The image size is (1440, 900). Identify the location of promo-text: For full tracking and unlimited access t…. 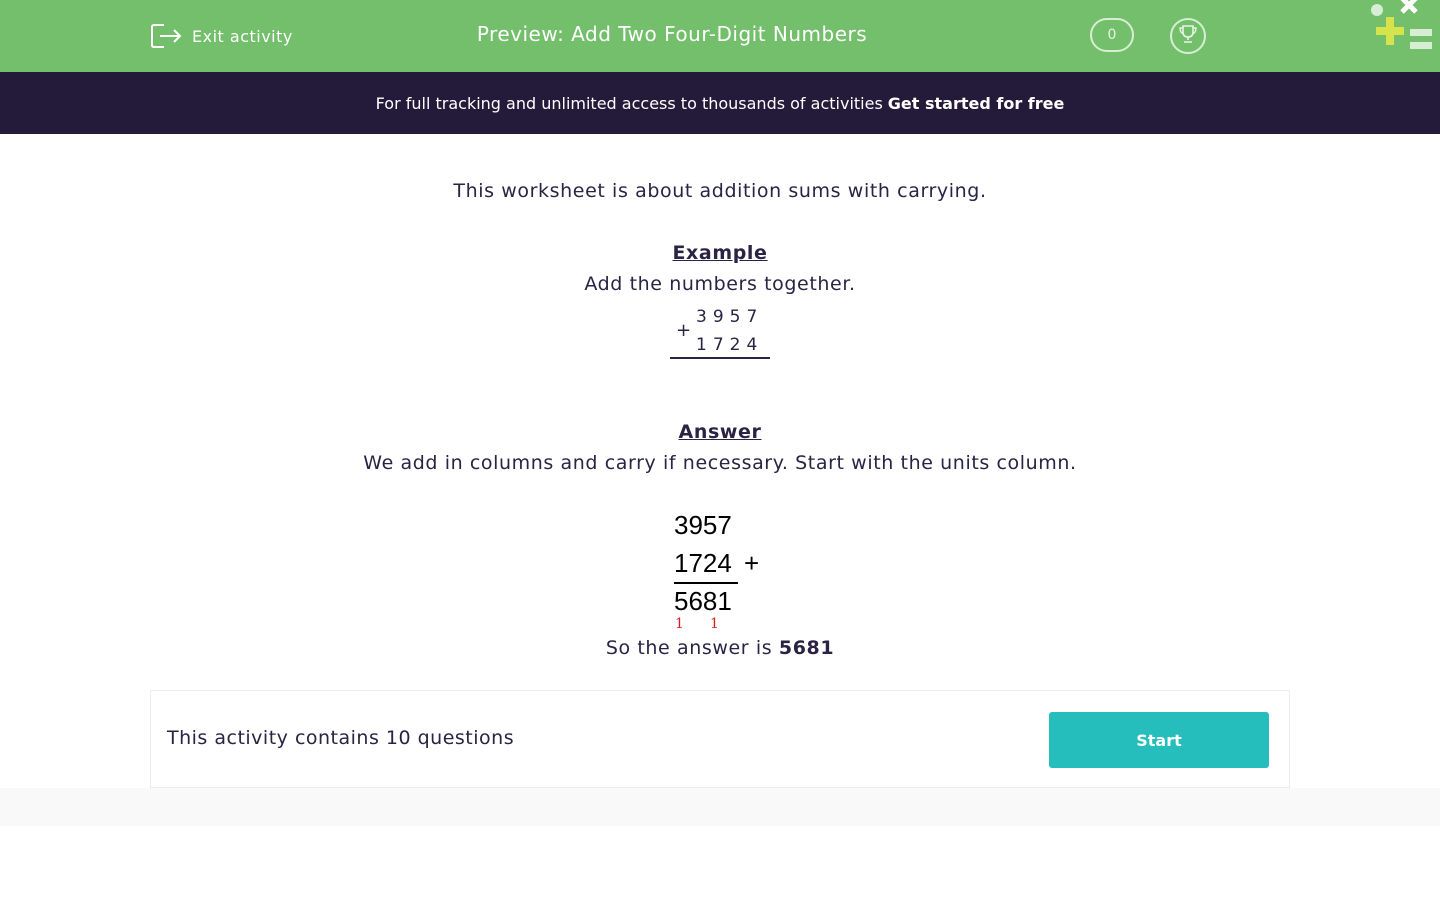
(629, 103).